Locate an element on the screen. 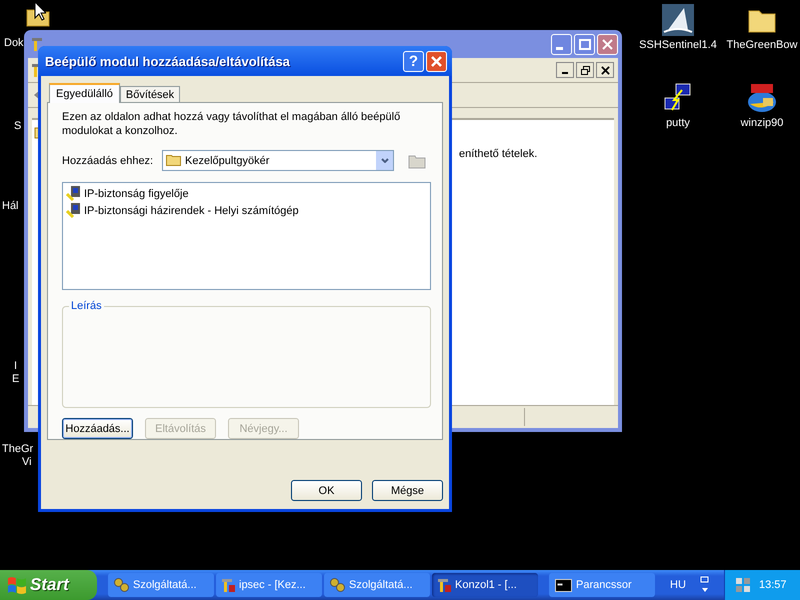  close-button is located at coordinates (605, 70).